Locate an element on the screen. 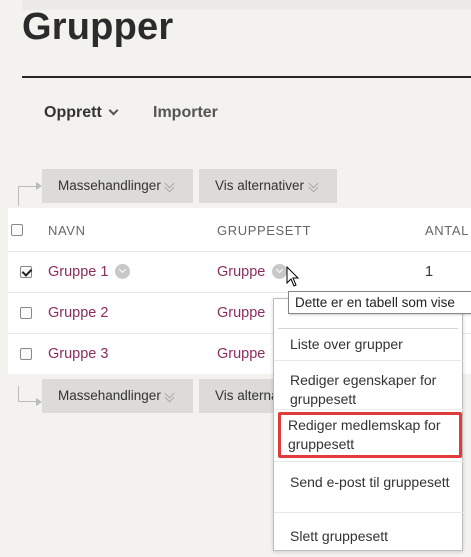 The width and height of the screenshot is (471, 557). menu-item-edit-properties: Rediger egenskaper for gruppesett is located at coordinates (370, 390).